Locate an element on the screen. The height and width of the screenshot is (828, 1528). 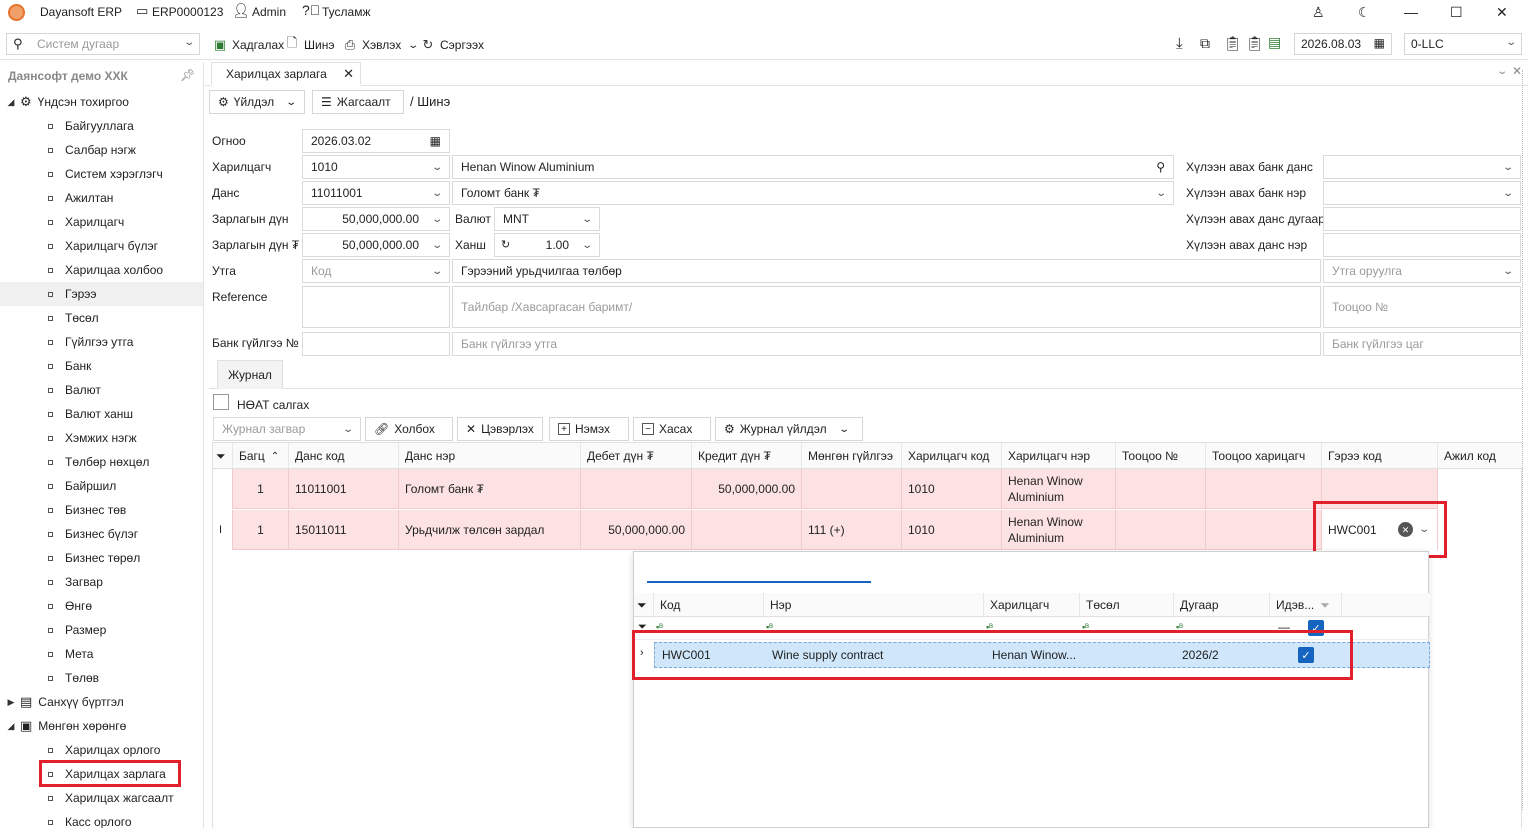
popup-col-active: Идэв... ⏷ is located at coordinates (1306, 605).